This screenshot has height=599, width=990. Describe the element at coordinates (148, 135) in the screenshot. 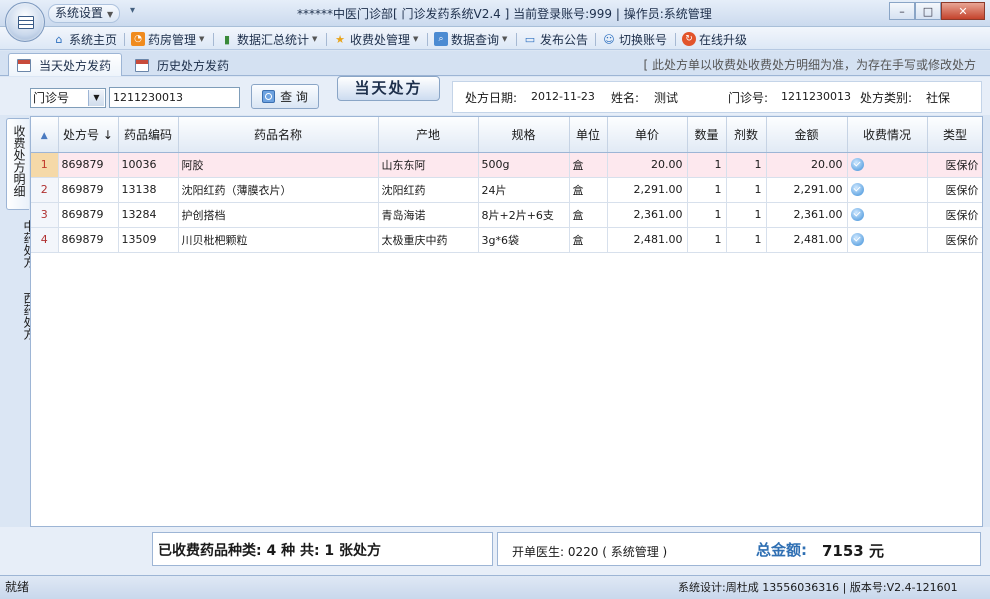

I see `column-header-code: 药品编码` at that location.